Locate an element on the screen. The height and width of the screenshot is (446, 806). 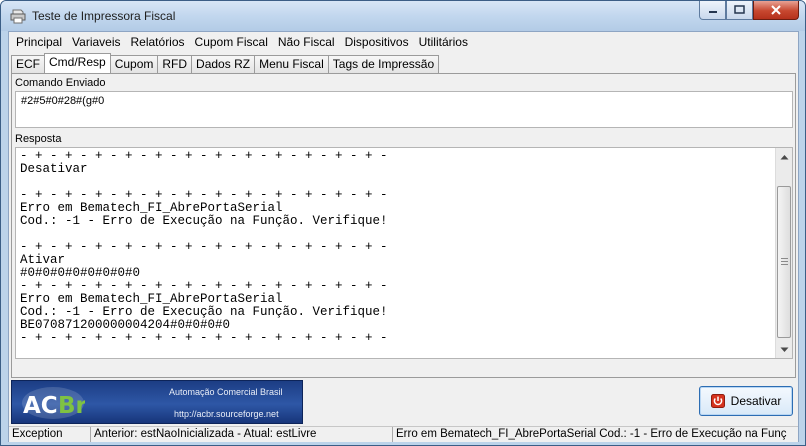
status-exception: Exception is located at coordinates (50, 434).